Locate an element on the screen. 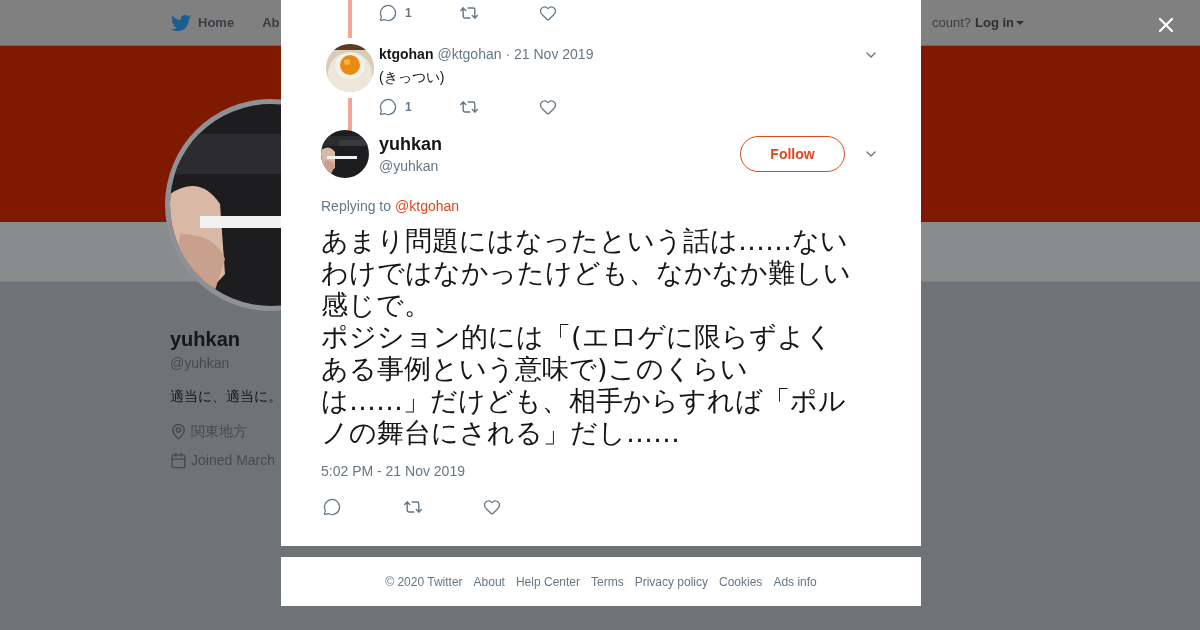  footer-link: Ads info is located at coordinates (795, 581).